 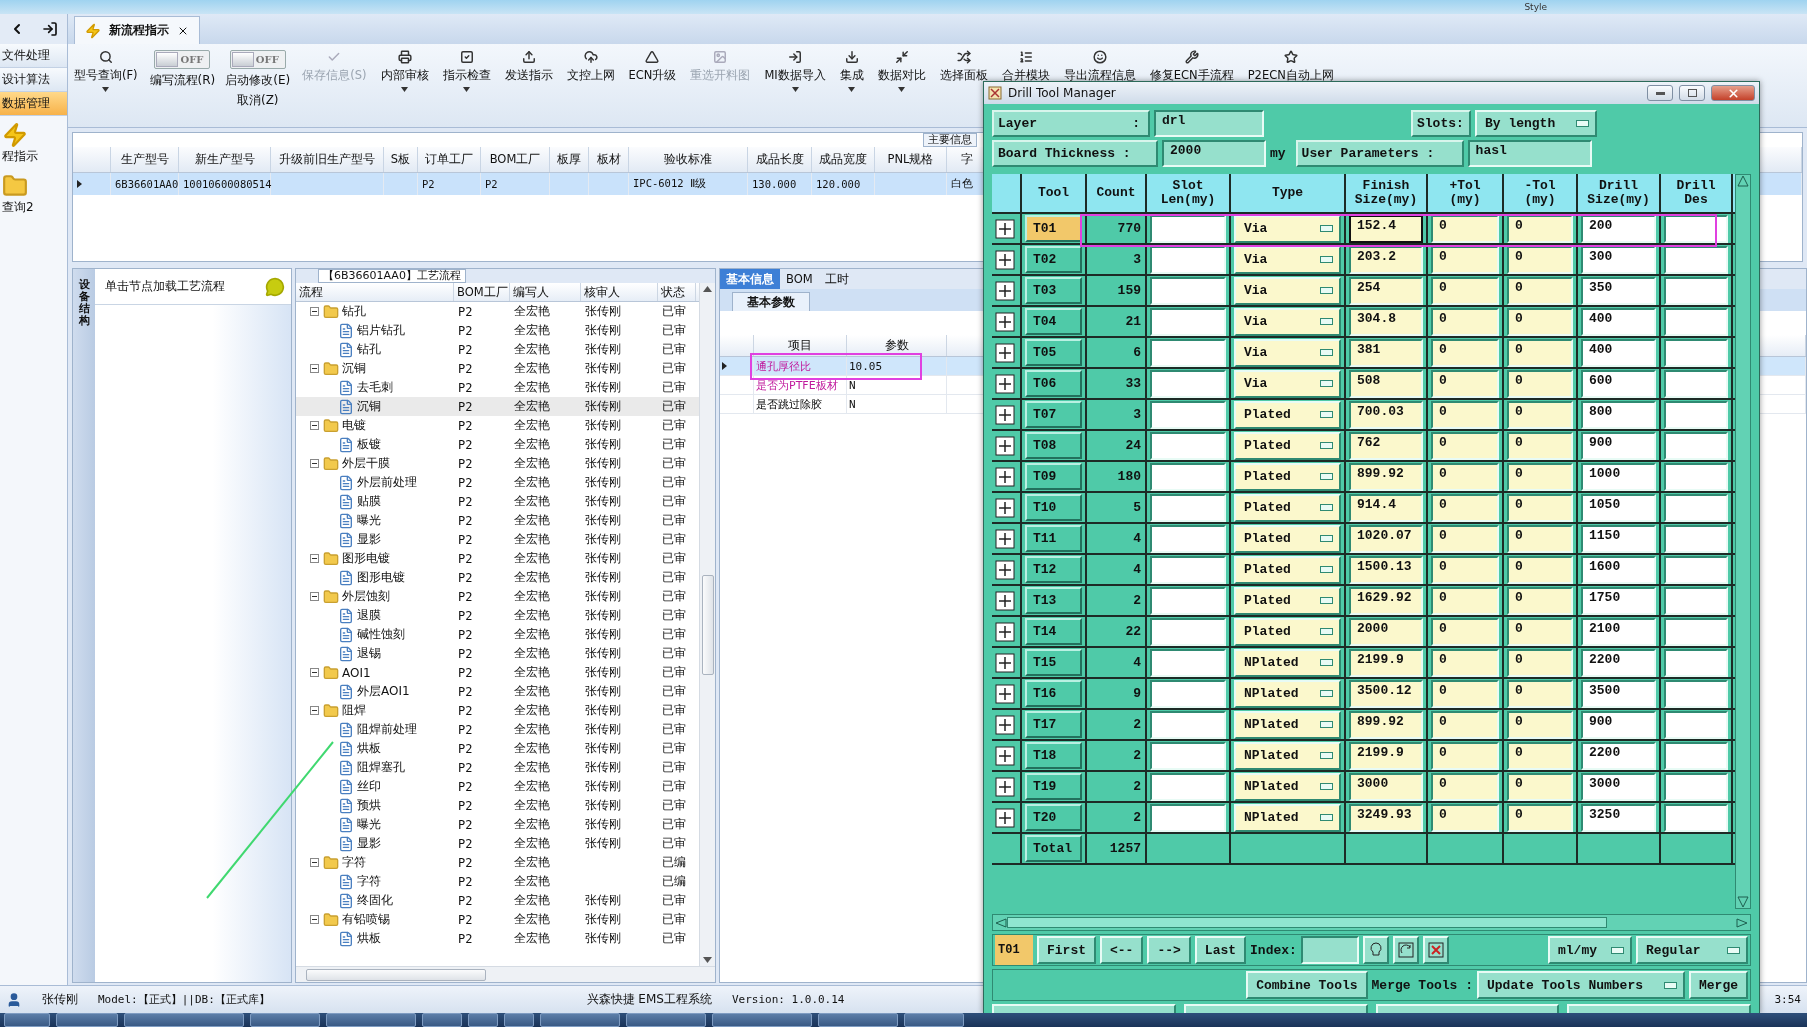 I want to click on tool-button: T07, so click(x=1053, y=414).